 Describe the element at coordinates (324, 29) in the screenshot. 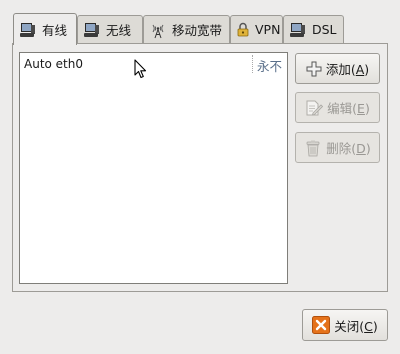

I see `tab-dsl-label: DSL` at that location.